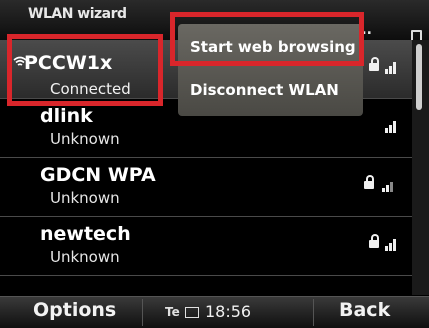 The width and height of the screenshot is (429, 328). I want to click on highlight-box-start-web-browsing, so click(267, 39).